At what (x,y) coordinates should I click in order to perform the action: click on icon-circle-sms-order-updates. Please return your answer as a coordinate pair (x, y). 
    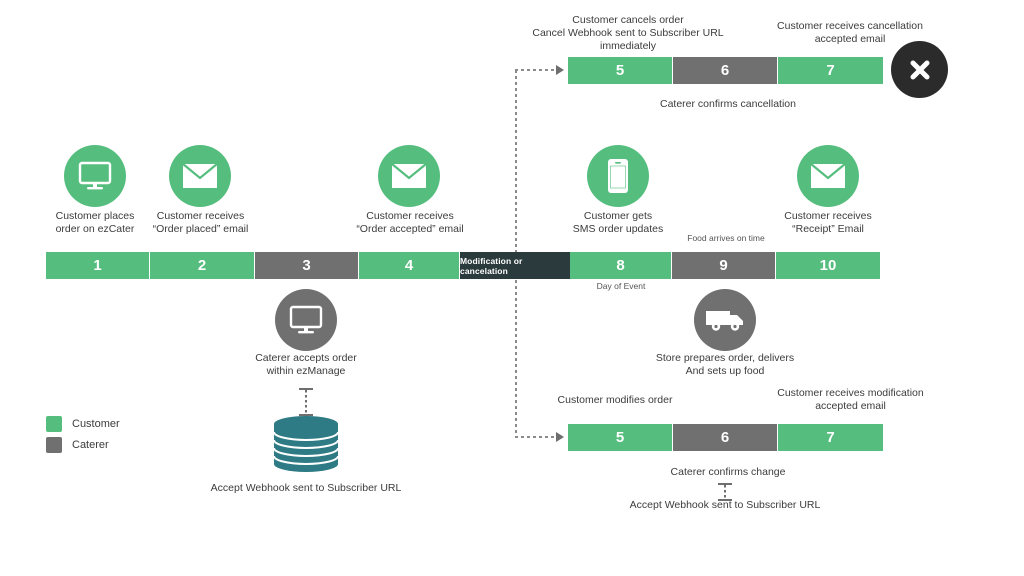
    Looking at the image, I should click on (618, 176).